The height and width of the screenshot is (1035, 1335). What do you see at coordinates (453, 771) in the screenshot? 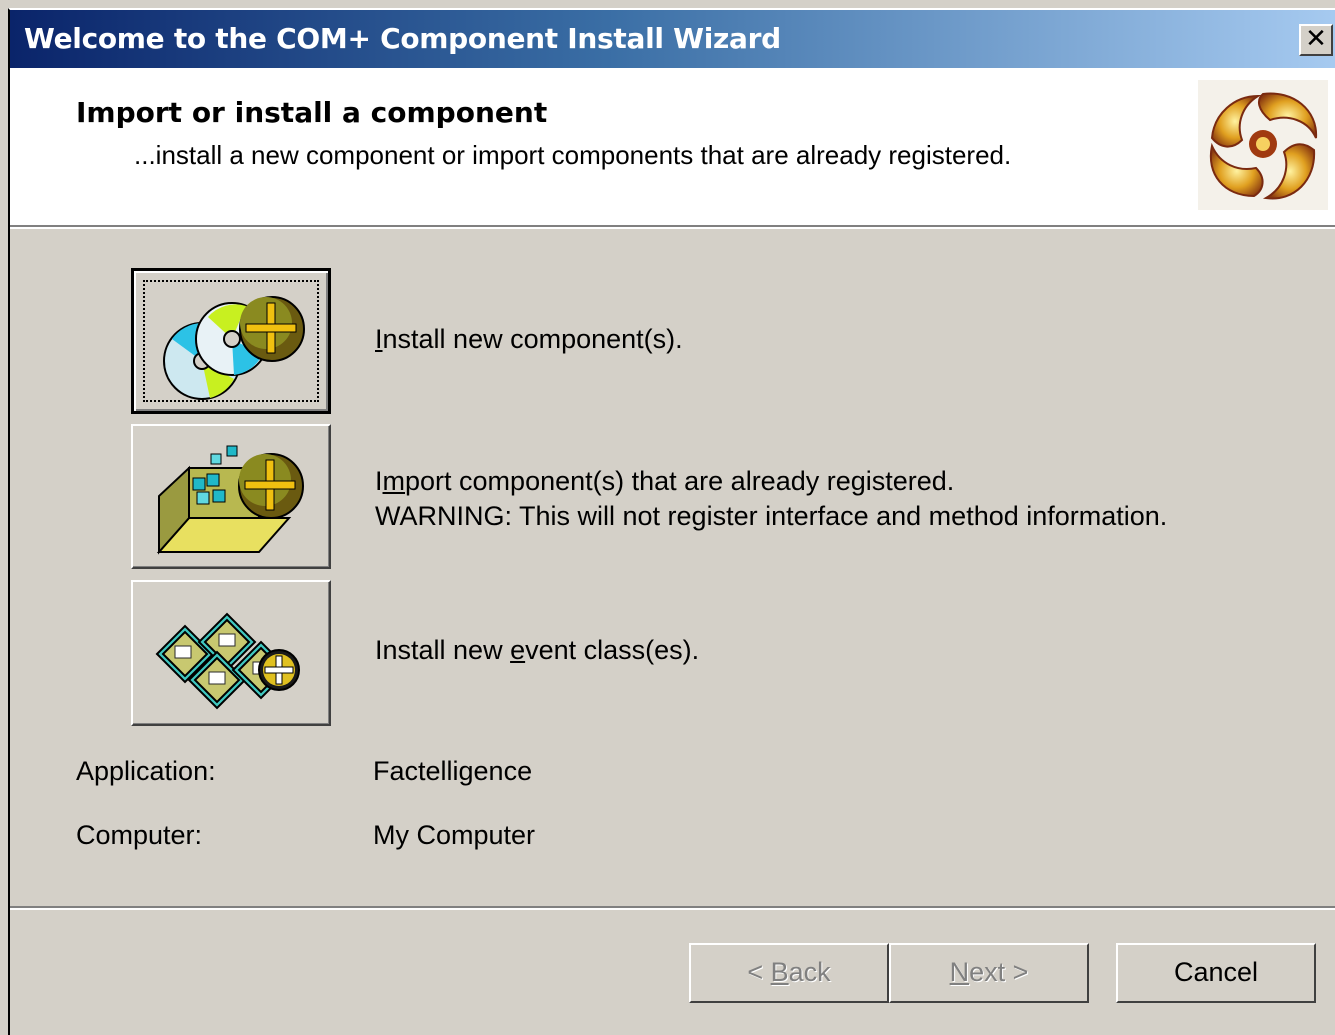
I see `application-value: Factelligence` at bounding box center [453, 771].